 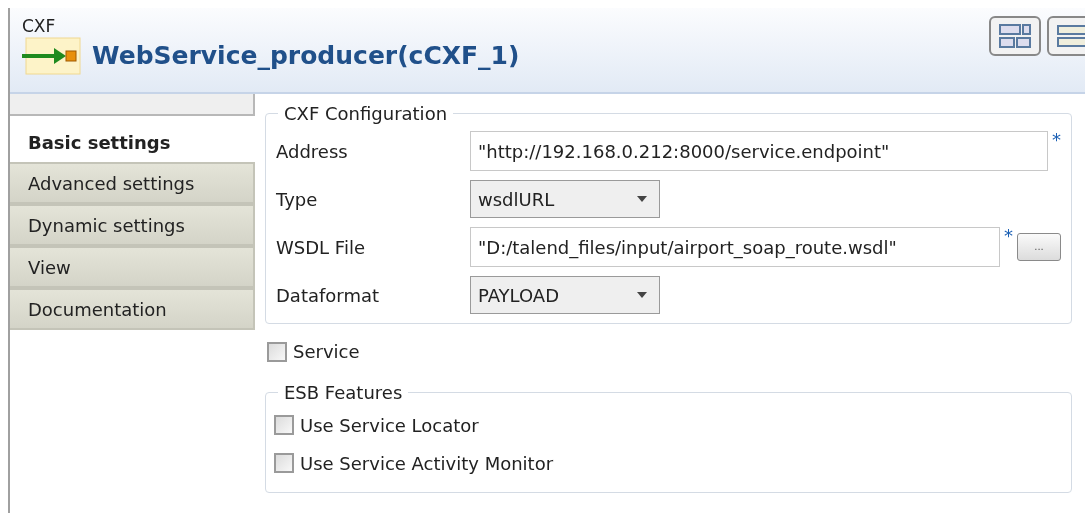 I want to click on component-icon, so click(x=52, y=56).